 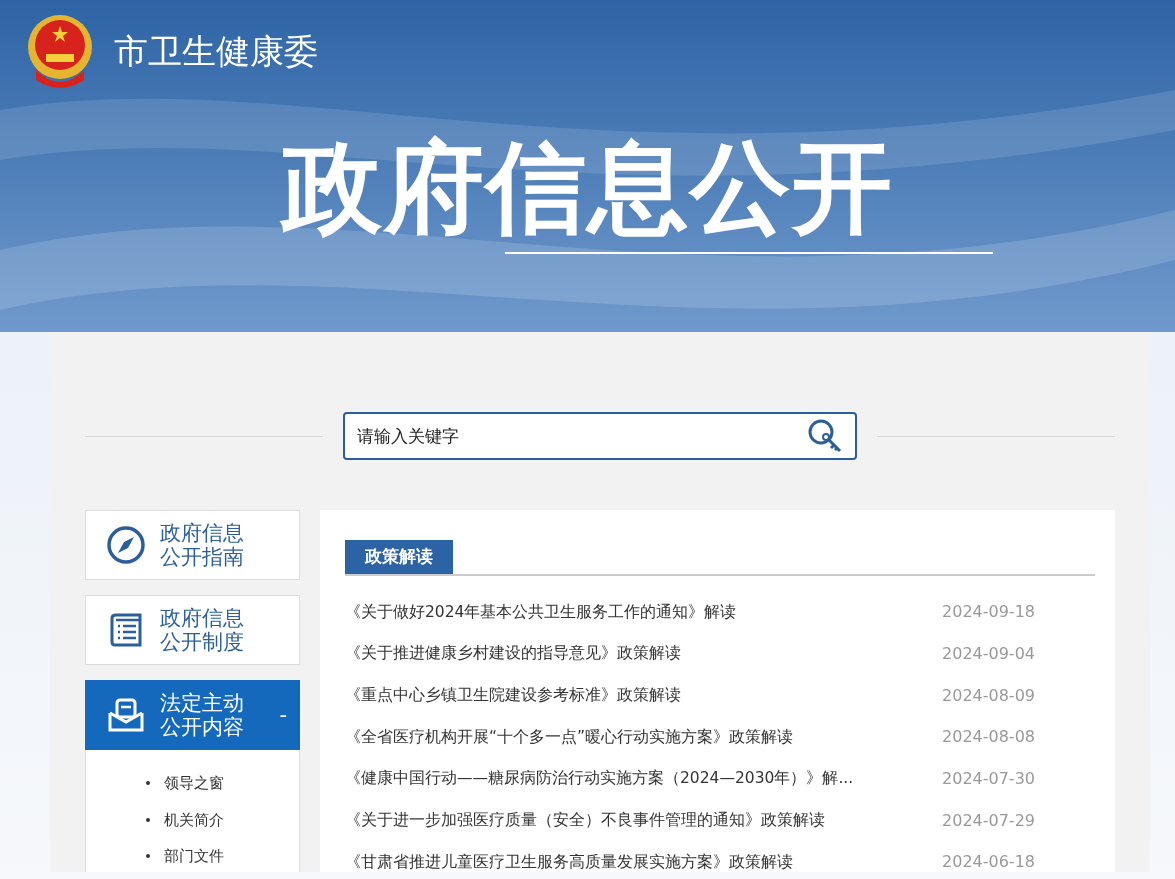 I want to click on sidebar-item: 政府信息公开指南, so click(x=192, y=545).